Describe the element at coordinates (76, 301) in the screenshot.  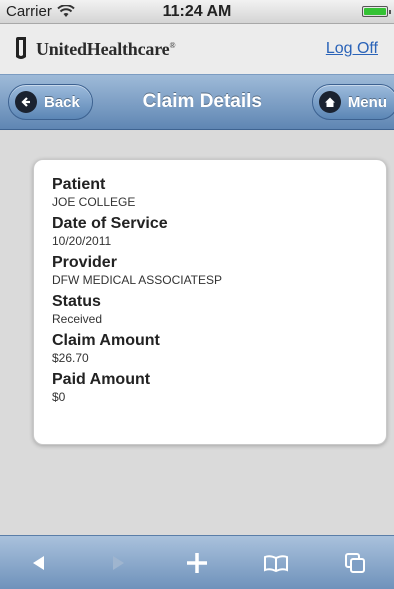
I see `field-label: Status` at that location.